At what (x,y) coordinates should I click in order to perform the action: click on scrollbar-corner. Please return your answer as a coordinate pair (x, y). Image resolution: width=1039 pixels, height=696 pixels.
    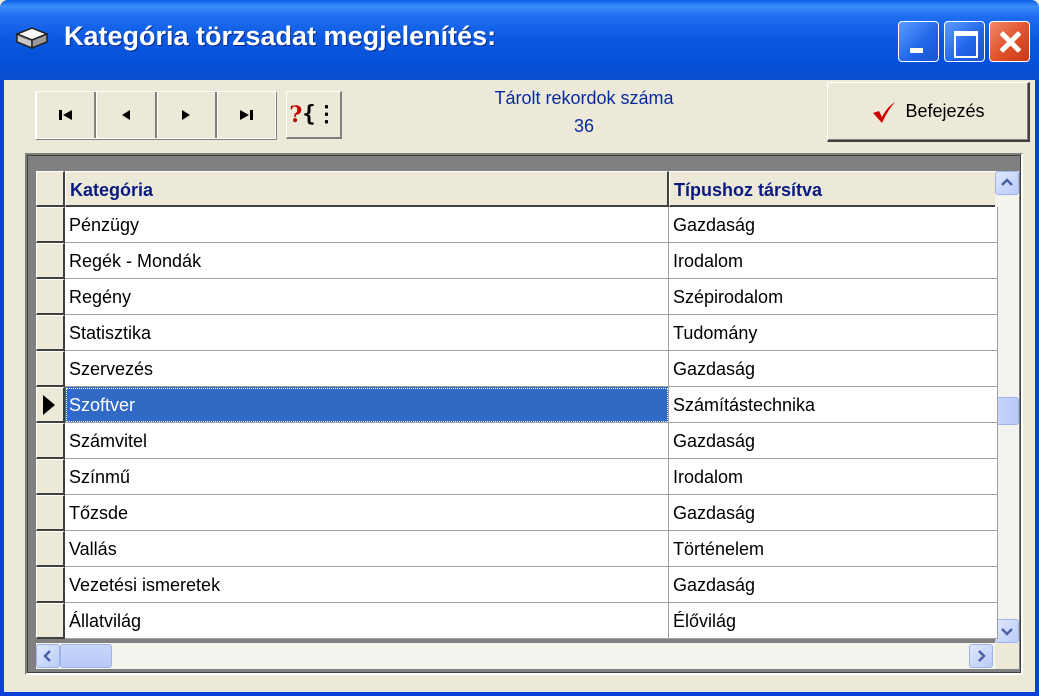
    Looking at the image, I should click on (1007, 656).